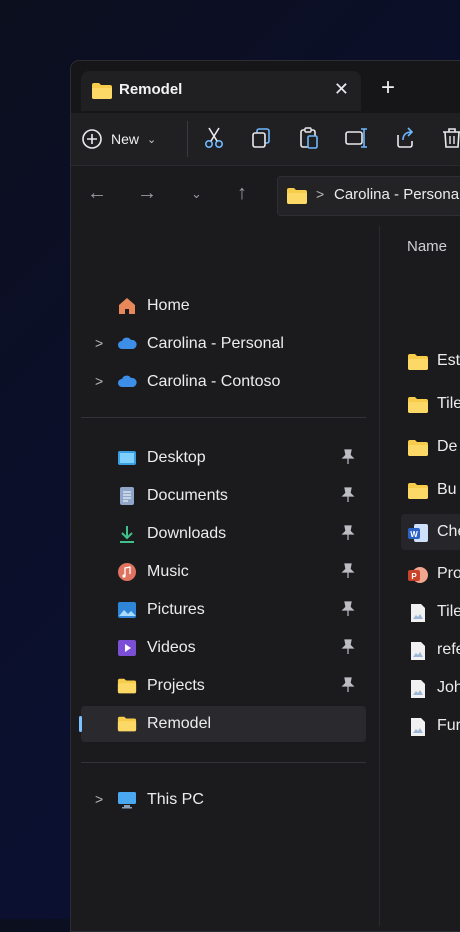 Image resolution: width=460 pixels, height=932 pixels. I want to click on recent-locations-chevron-icon: ⌄, so click(196, 194).